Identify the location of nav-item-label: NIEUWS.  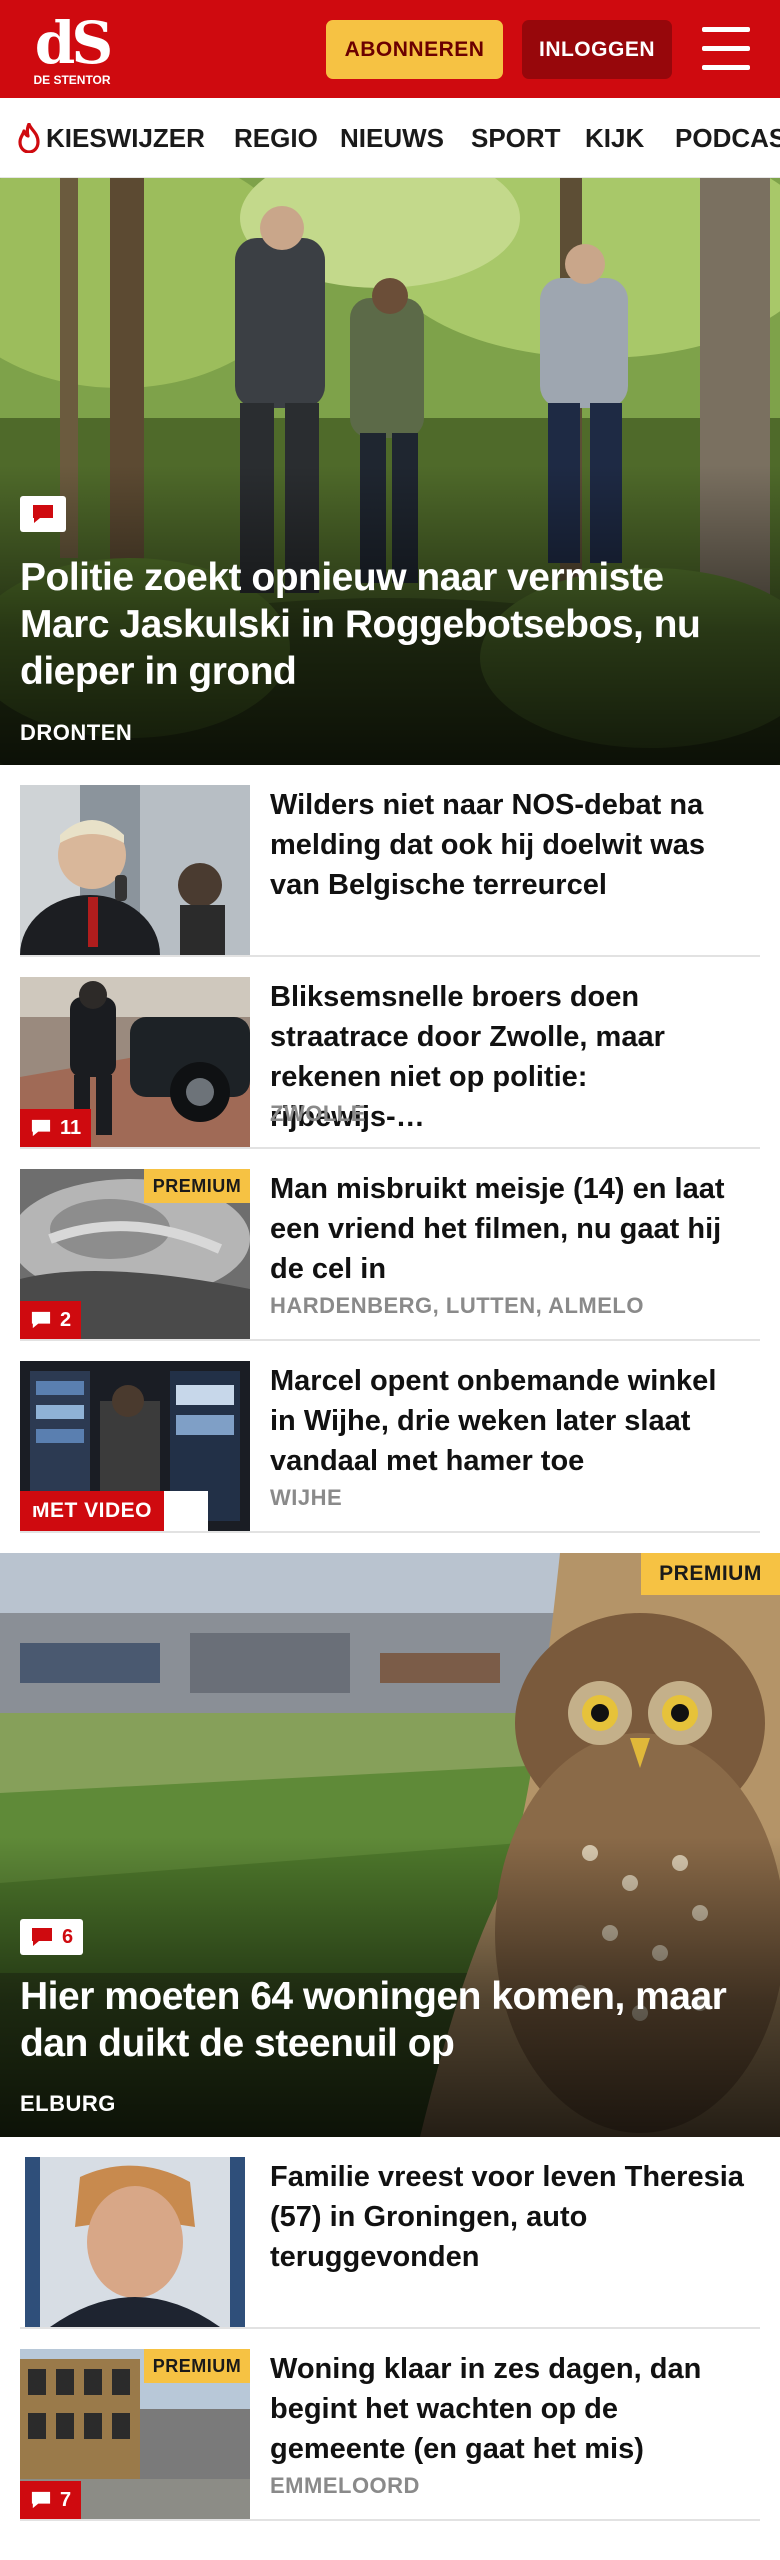
(392, 137).